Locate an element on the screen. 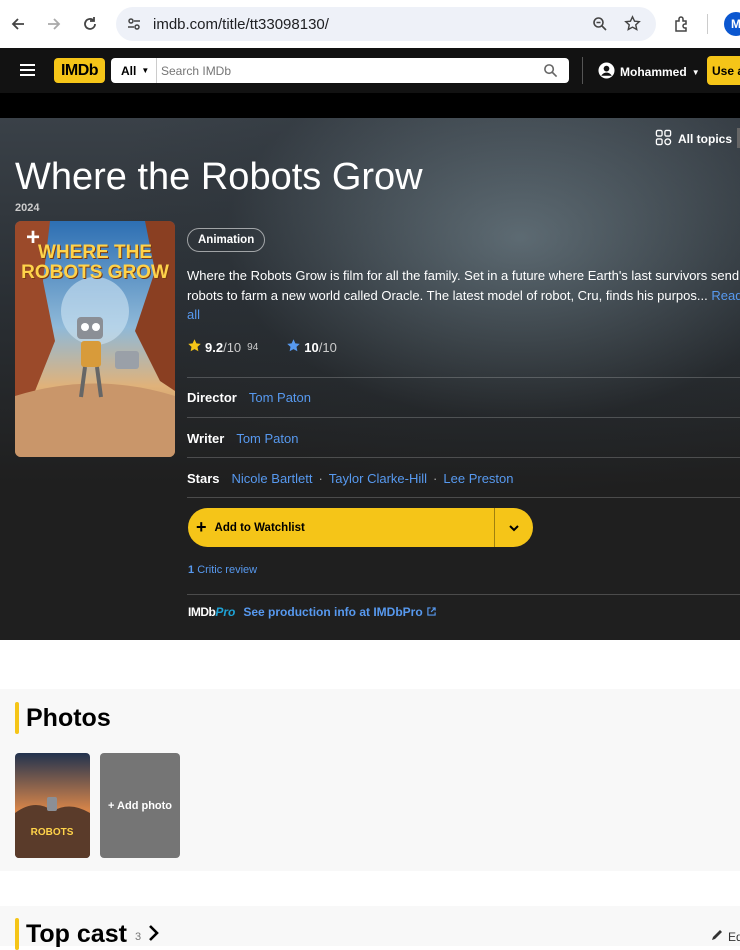 This screenshot has width=740, height=950. chevron-right-icon is located at coordinates (153, 935).